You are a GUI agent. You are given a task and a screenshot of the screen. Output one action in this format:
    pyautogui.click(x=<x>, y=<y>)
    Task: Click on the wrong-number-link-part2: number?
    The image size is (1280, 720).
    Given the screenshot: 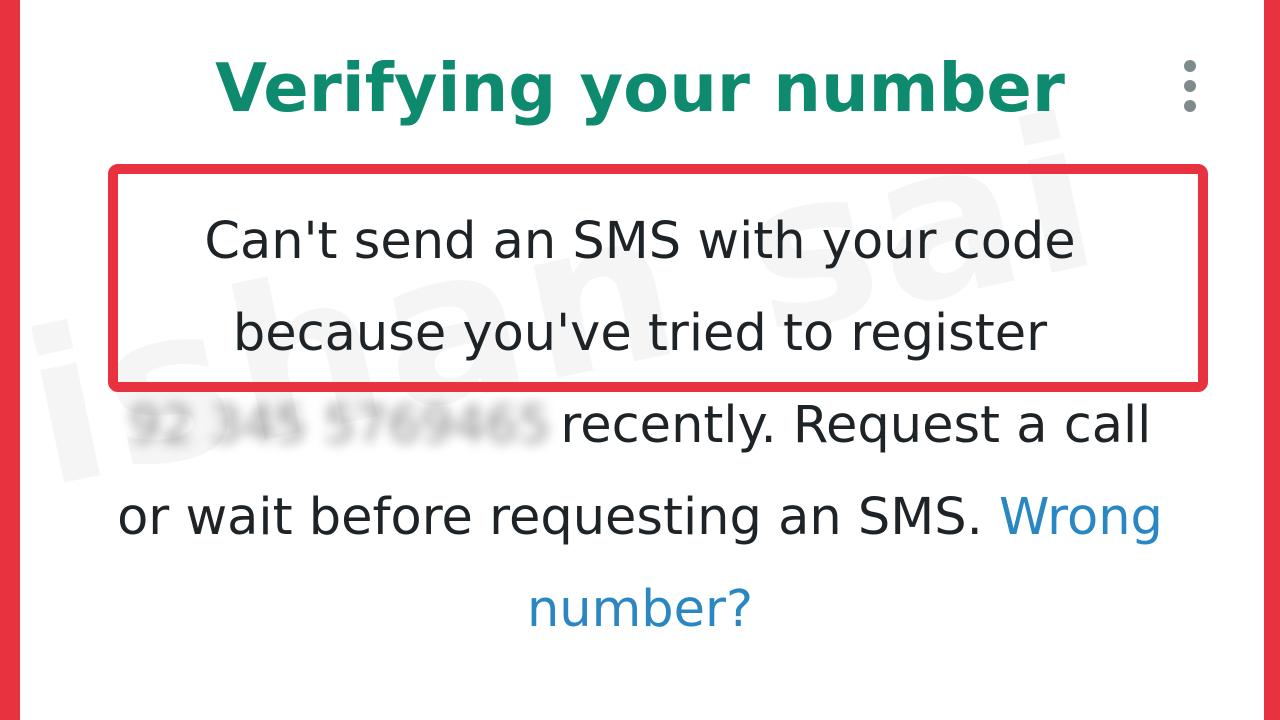 What is the action you would take?
    pyautogui.click(x=640, y=609)
    